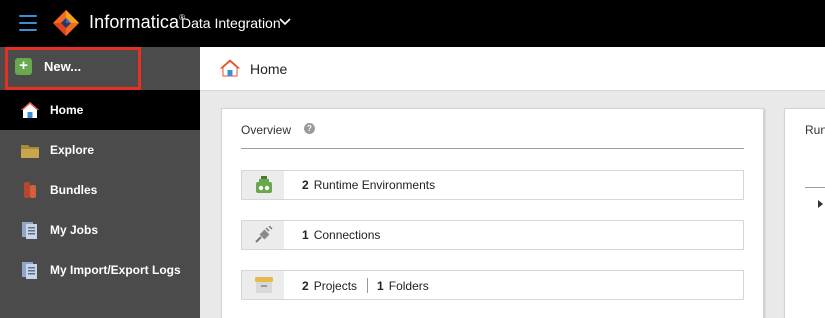  Describe the element at coordinates (820, 204) in the screenshot. I see `expand-caret-icon` at that location.